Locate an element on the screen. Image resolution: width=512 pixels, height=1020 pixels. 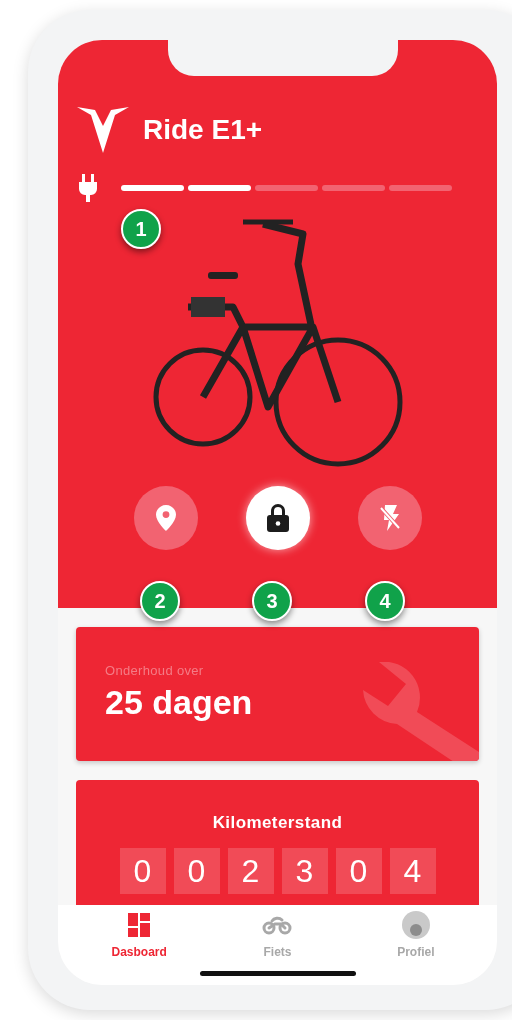
lock-icon is located at coordinates (277, 518).